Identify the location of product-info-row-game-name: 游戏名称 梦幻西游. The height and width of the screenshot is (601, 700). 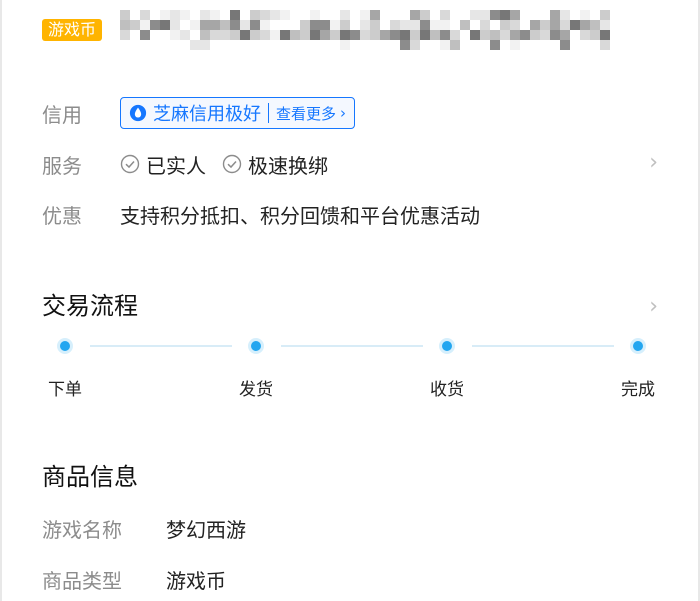
(144, 528).